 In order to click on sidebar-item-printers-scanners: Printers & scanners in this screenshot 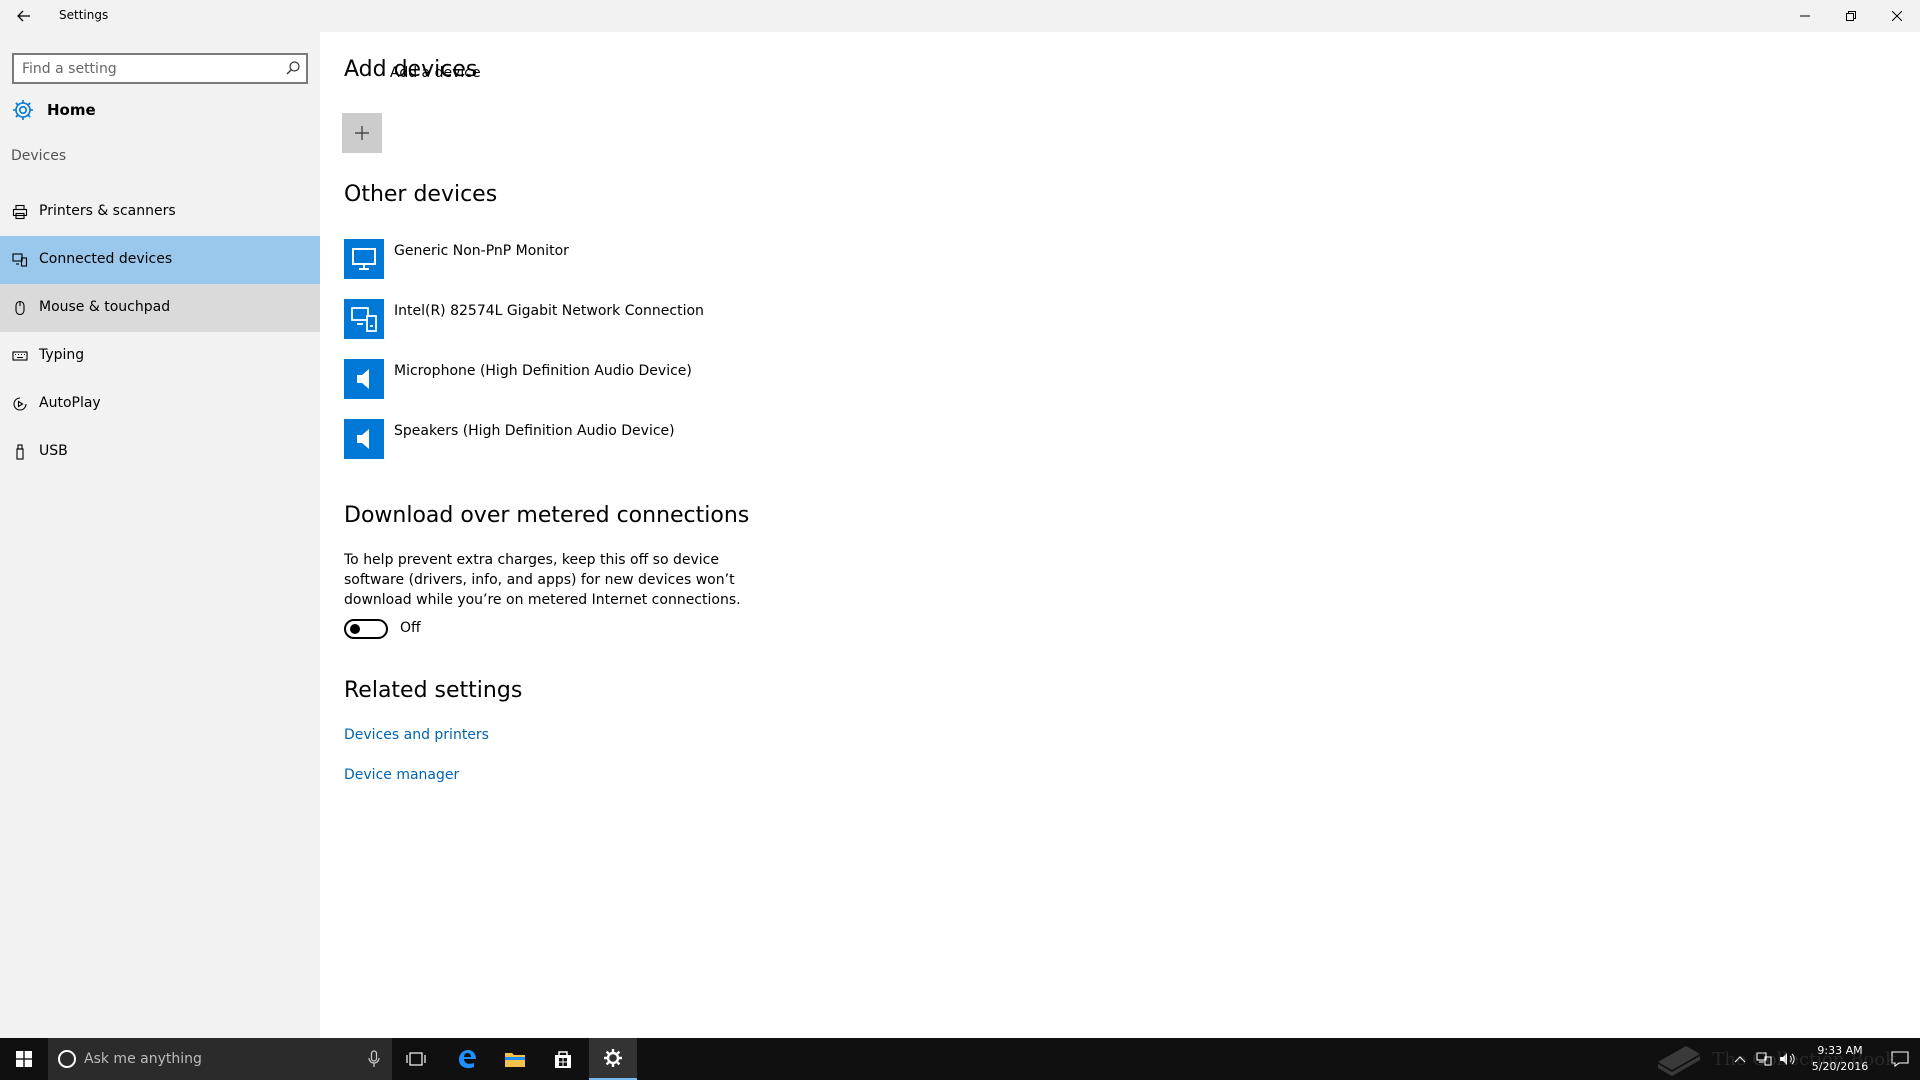, I will do `click(160, 212)`.